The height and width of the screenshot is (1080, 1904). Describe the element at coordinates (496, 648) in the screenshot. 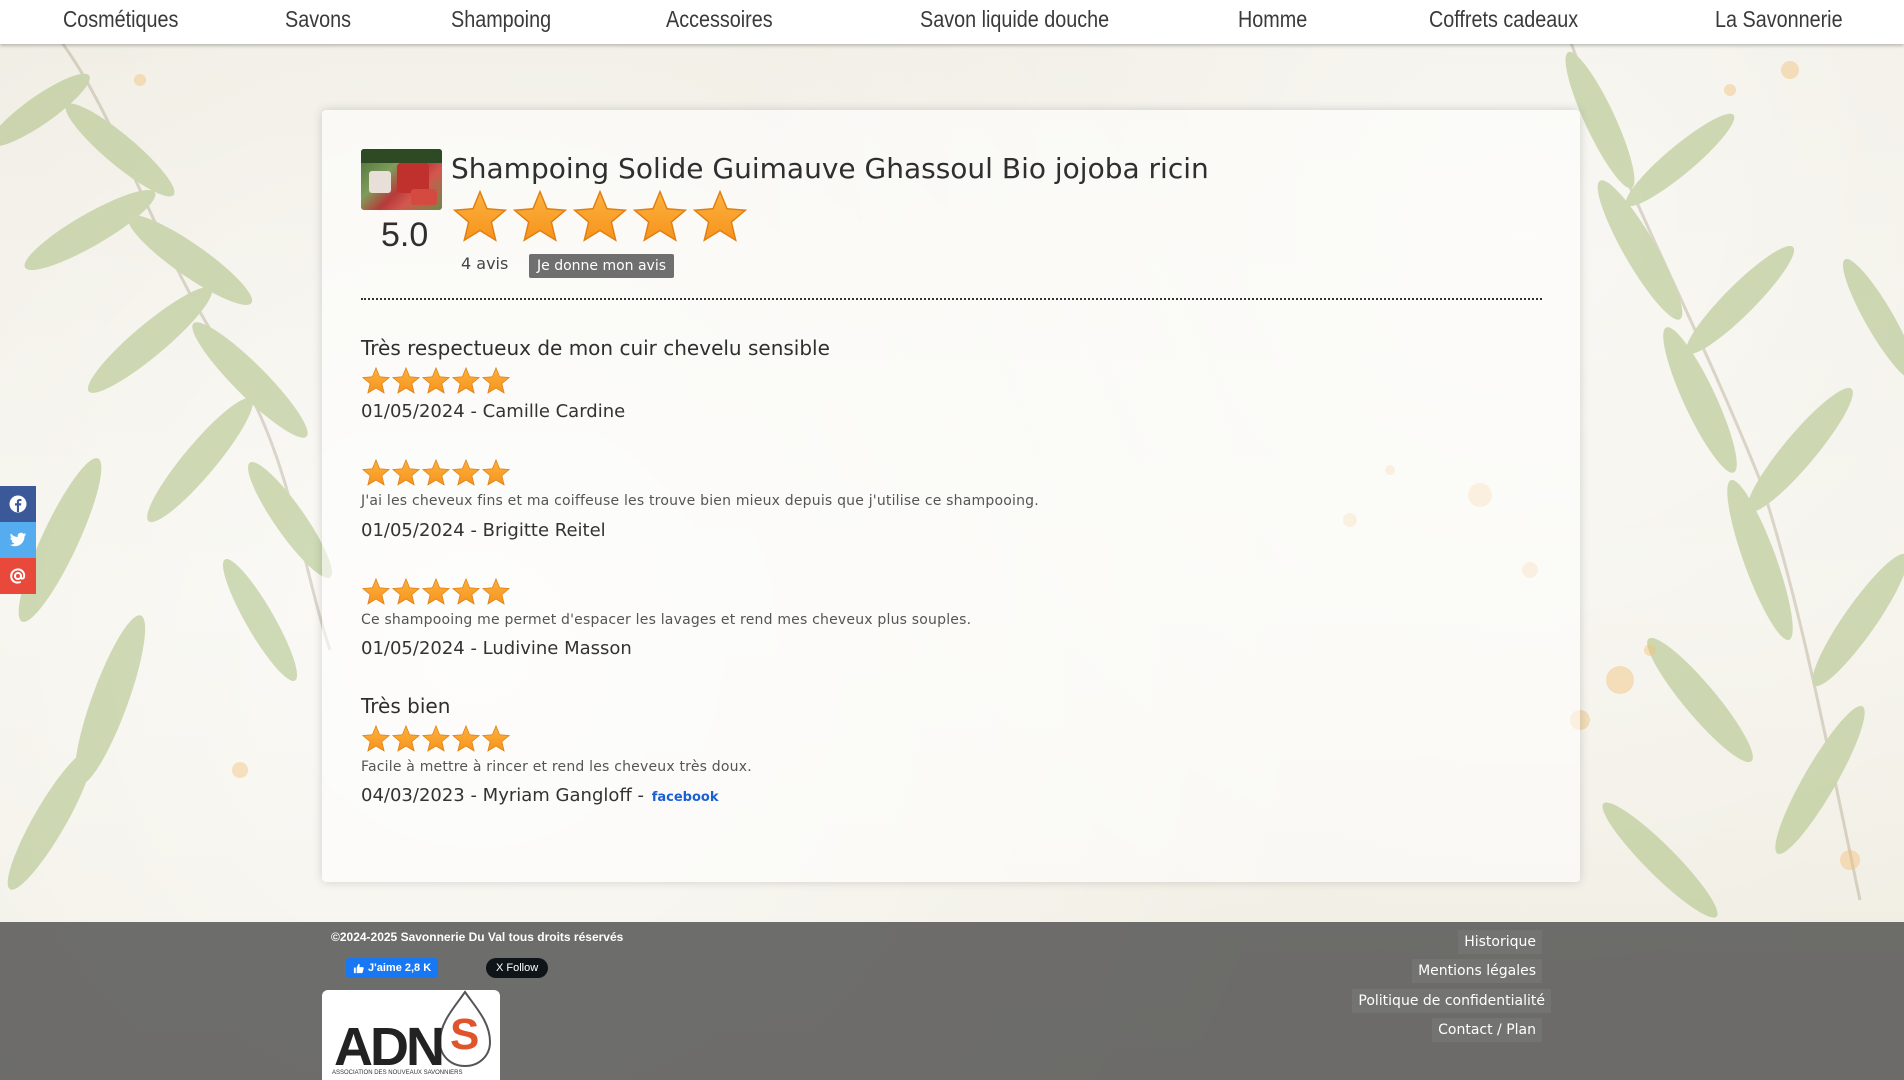

I see `review-3-date-author: 01/05/2024 - Ludivine Masson` at that location.